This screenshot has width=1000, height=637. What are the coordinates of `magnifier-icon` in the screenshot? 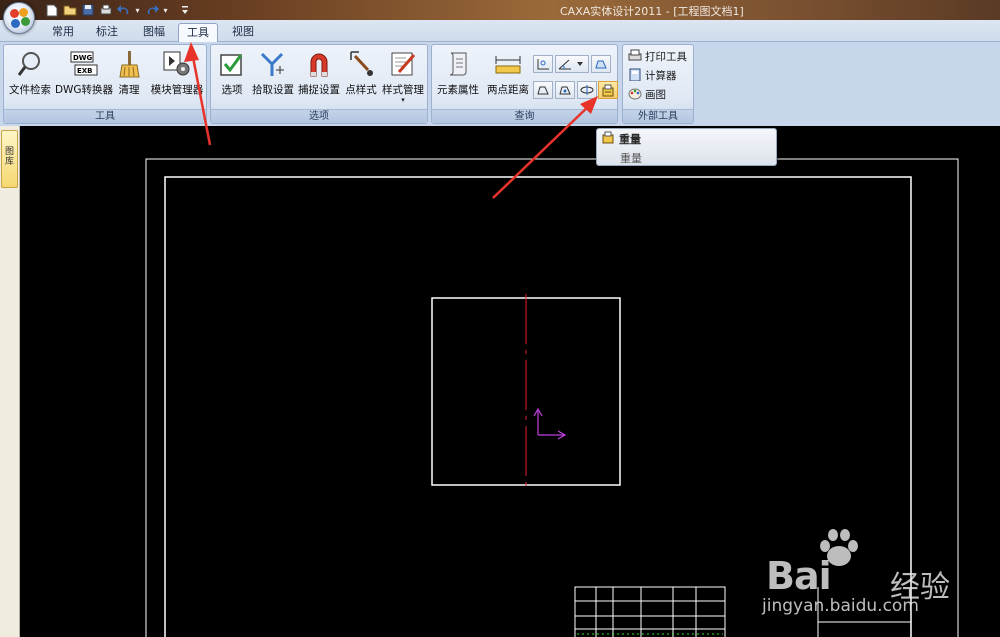 It's located at (30, 64).